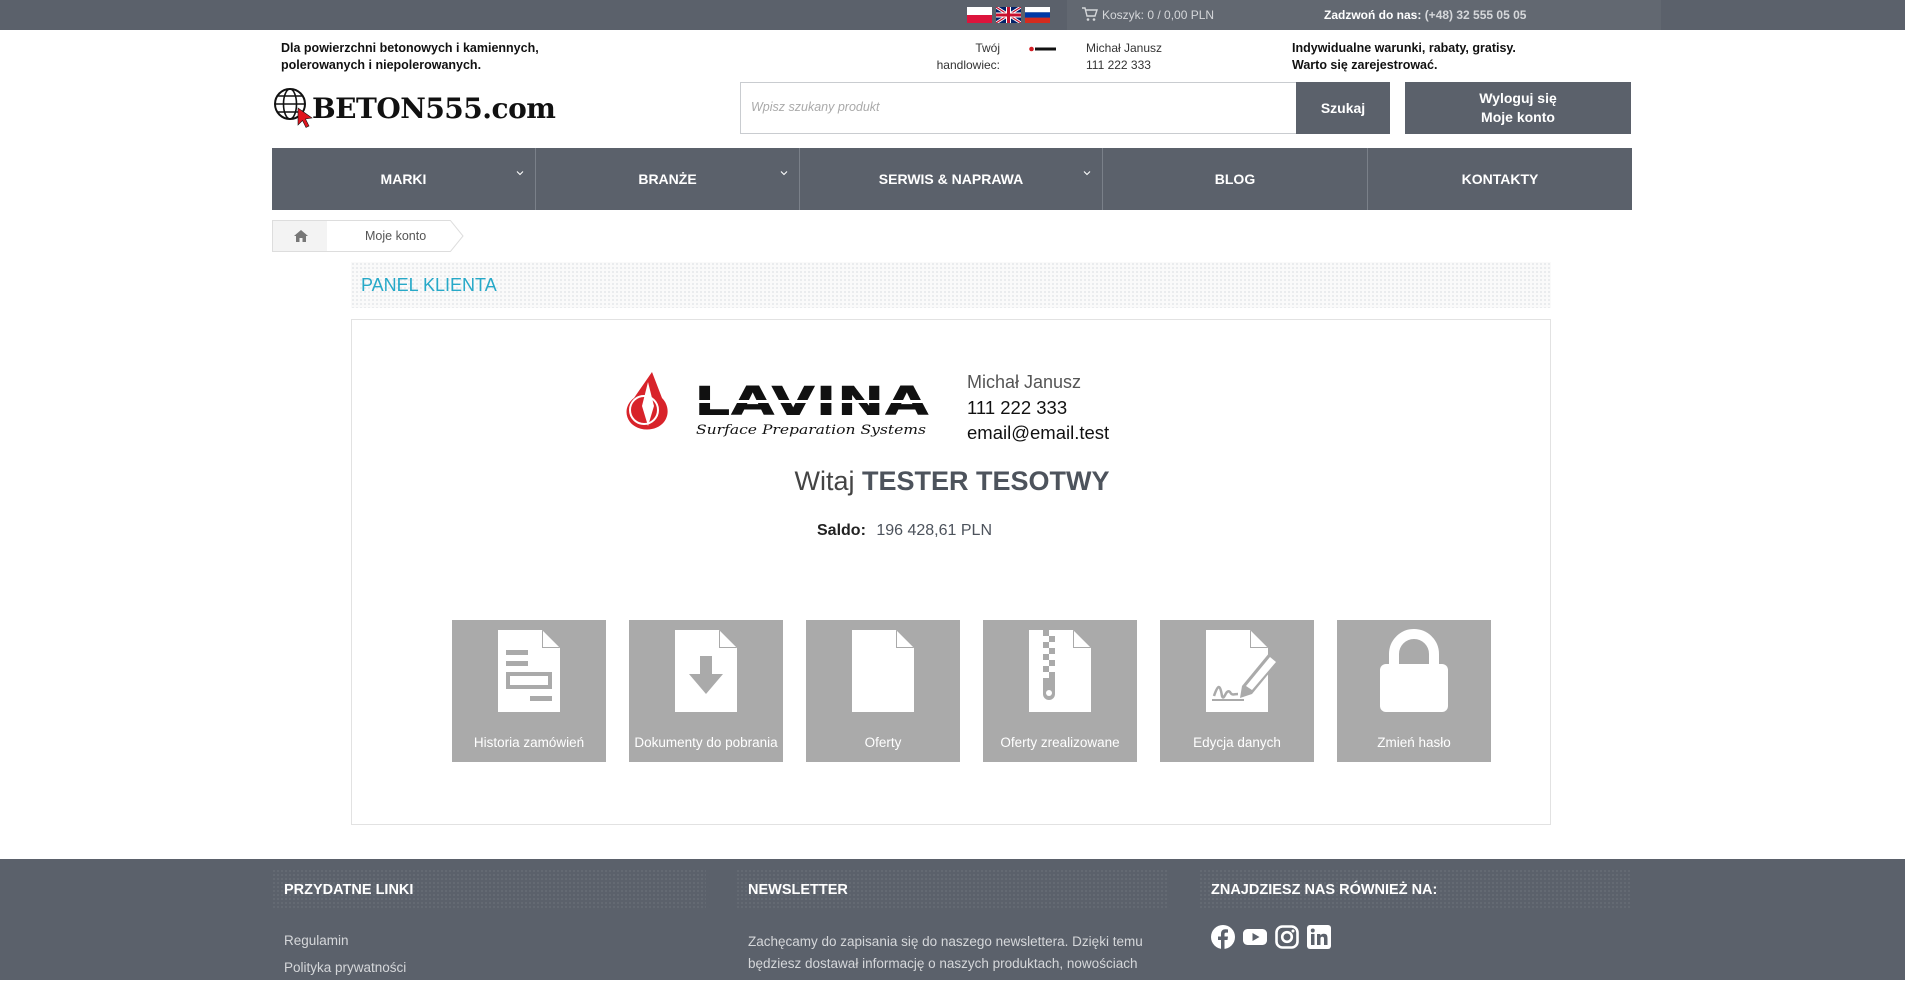 The width and height of the screenshot is (1905, 981). I want to click on home-icon, so click(300, 236).